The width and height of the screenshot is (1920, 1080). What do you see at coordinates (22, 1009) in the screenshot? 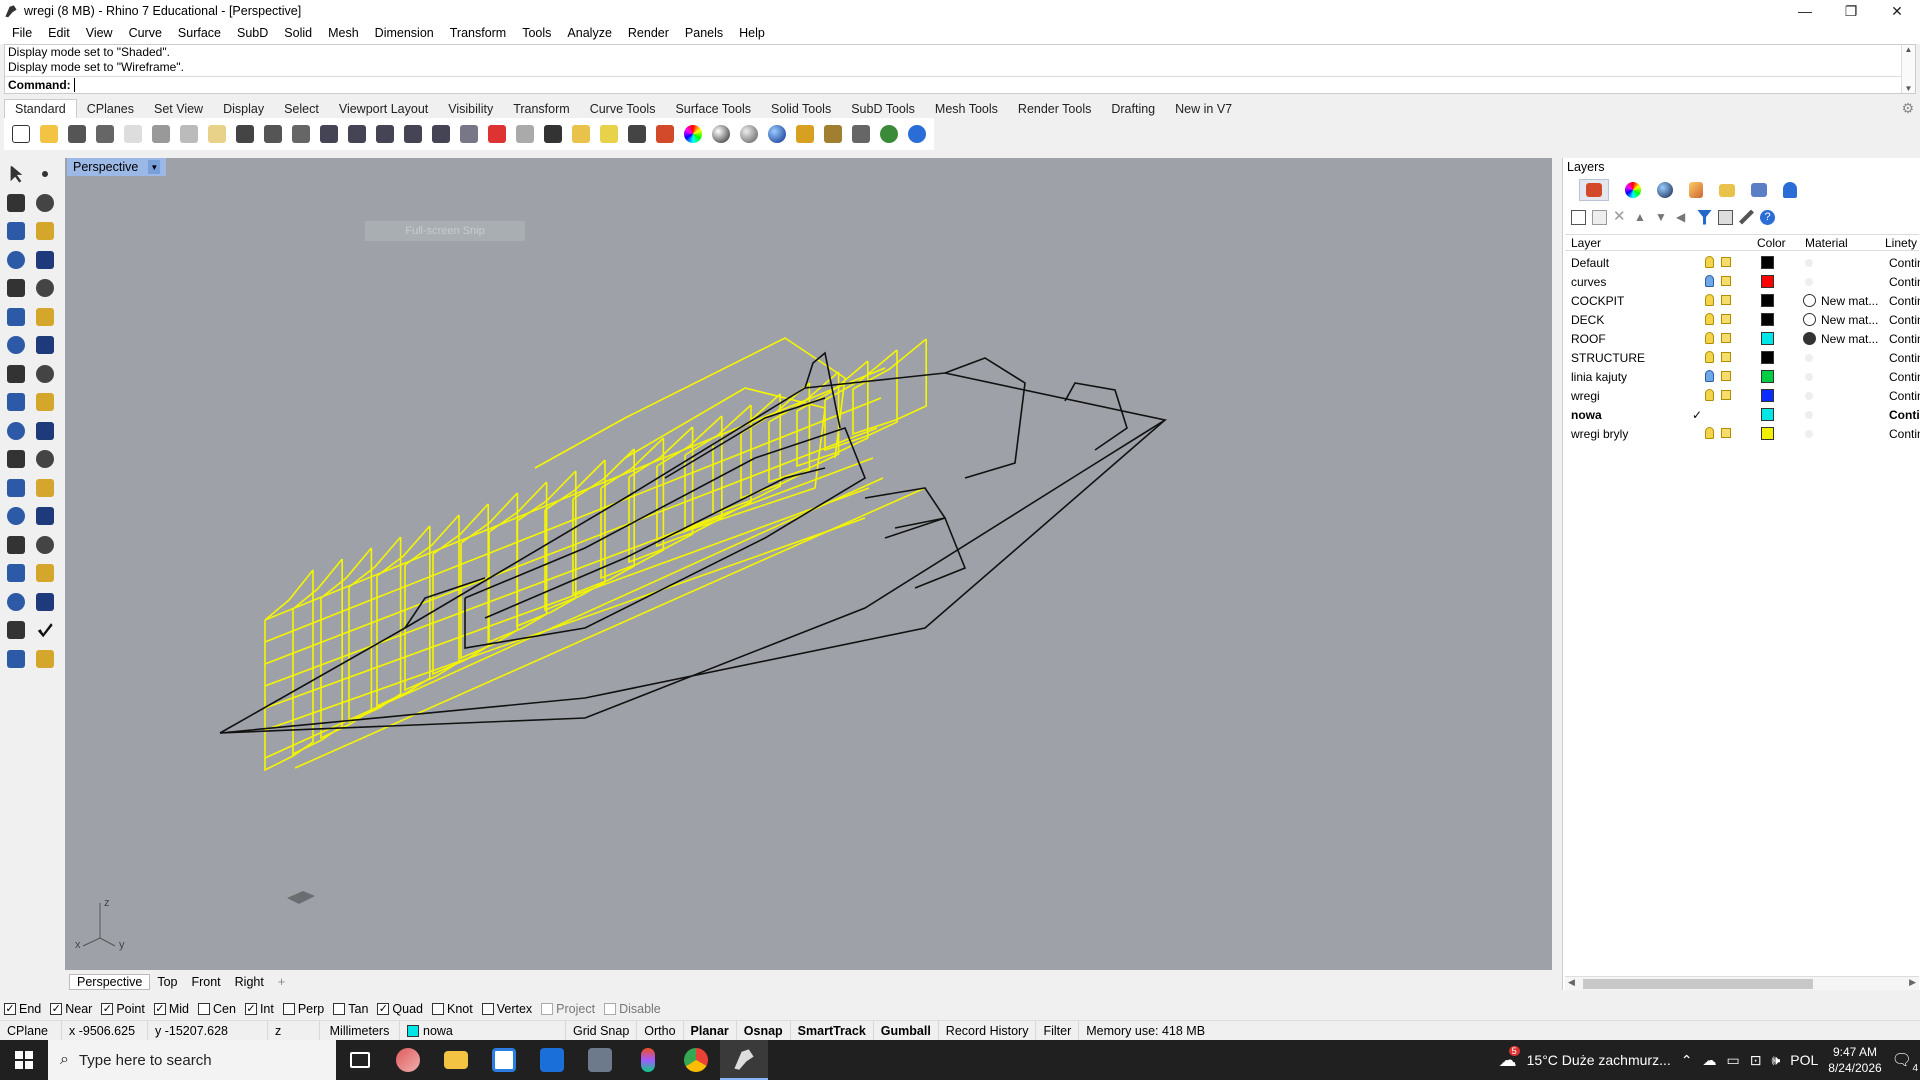
I see `osnap-end: ✓ End` at bounding box center [22, 1009].